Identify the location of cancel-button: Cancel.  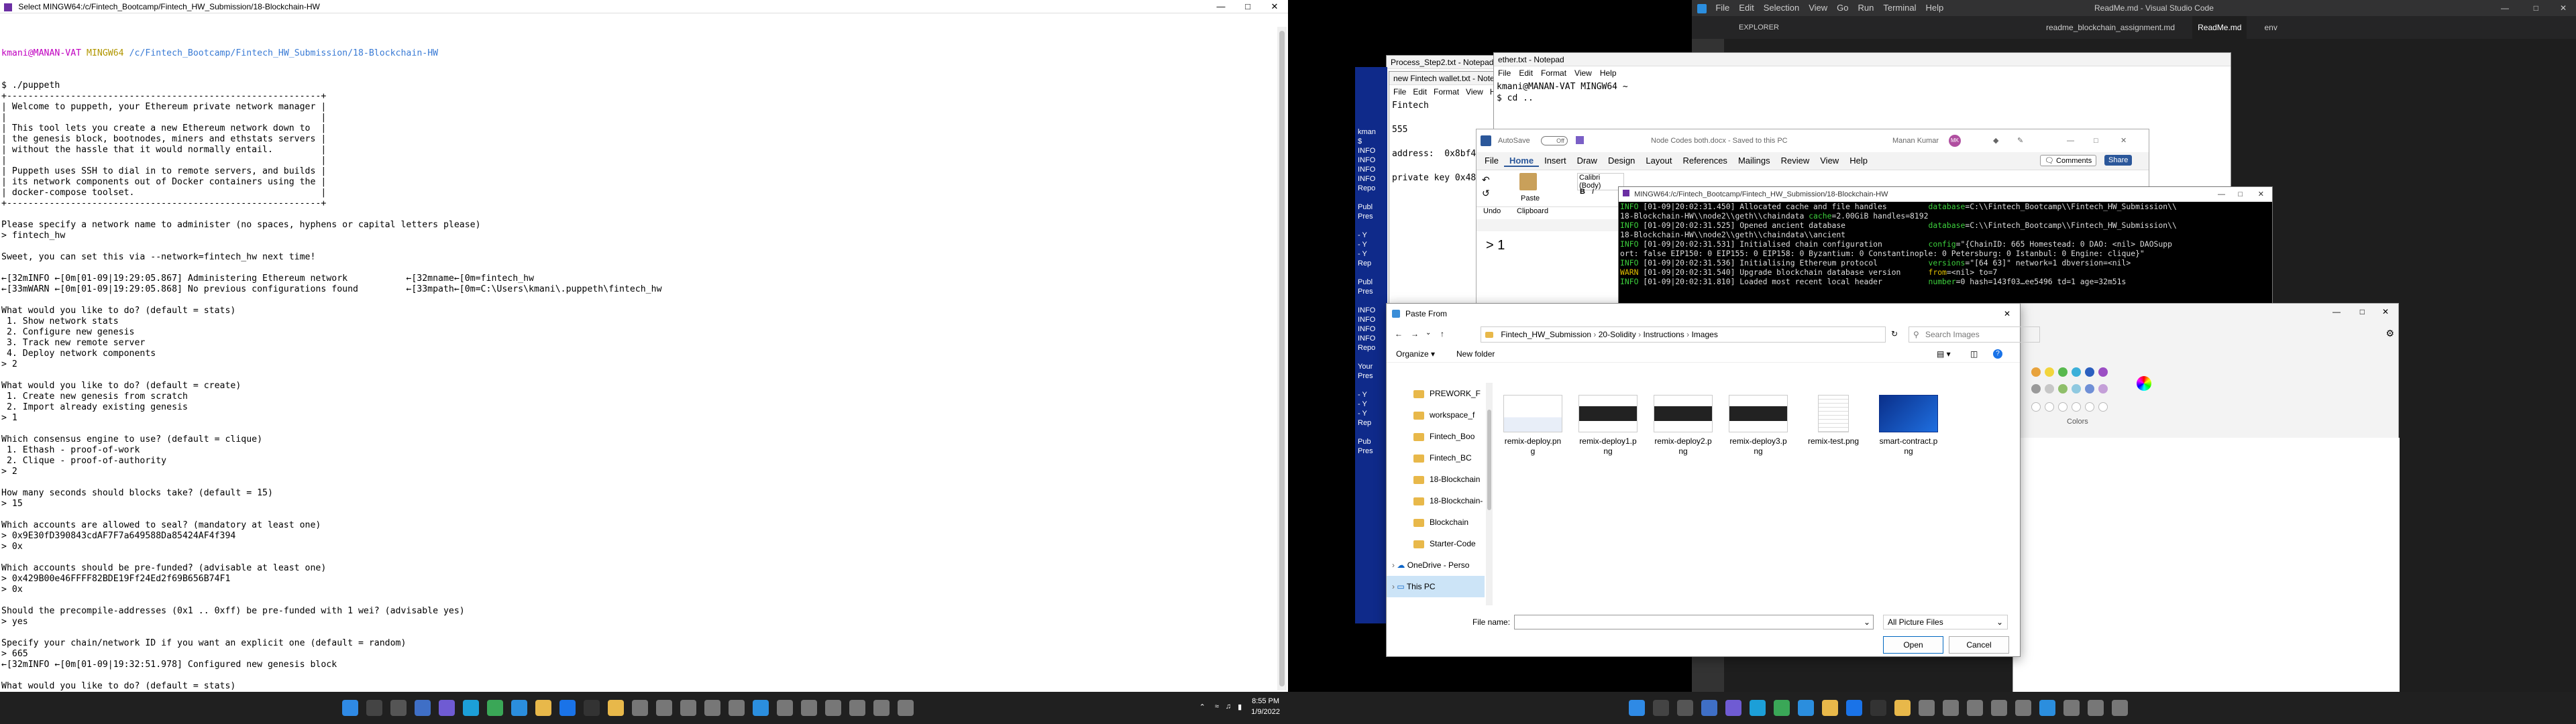
(1979, 645).